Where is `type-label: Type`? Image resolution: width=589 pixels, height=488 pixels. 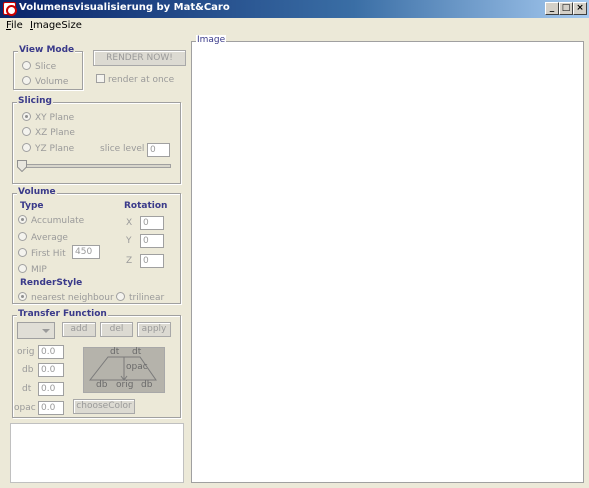 type-label: Type is located at coordinates (32, 206).